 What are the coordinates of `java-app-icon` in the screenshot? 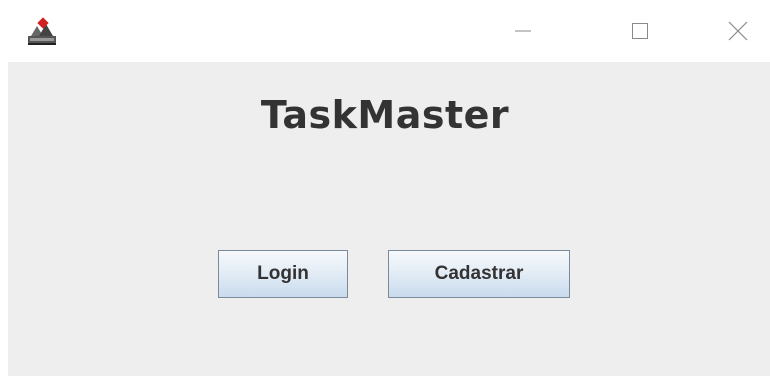 It's located at (42, 30).